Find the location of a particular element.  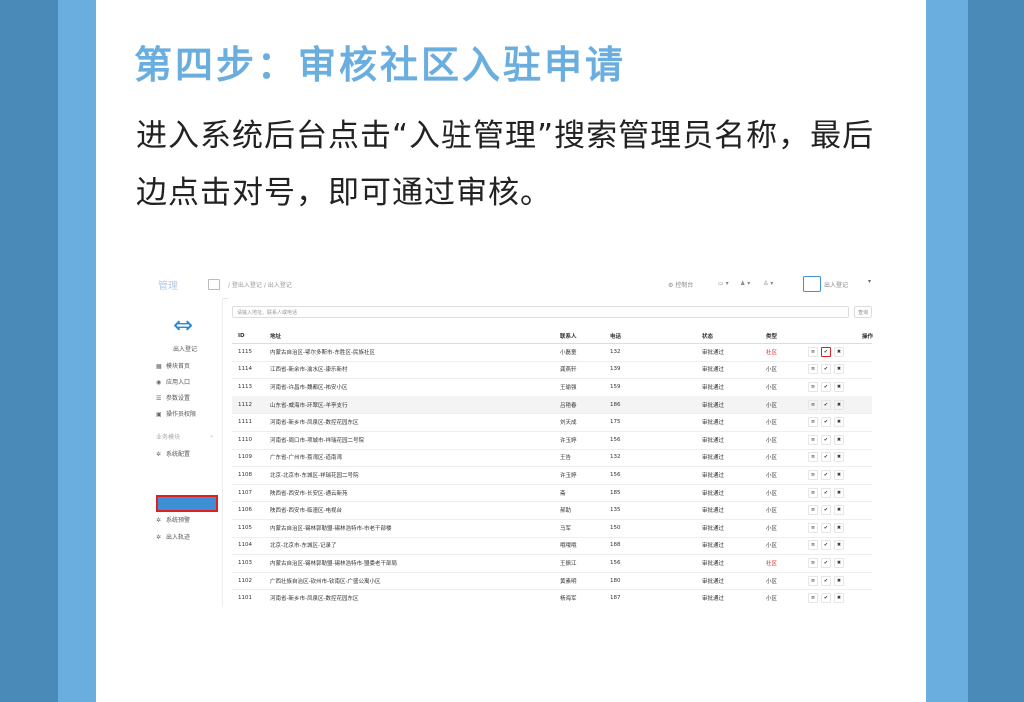

home-icon is located at coordinates (214, 284).